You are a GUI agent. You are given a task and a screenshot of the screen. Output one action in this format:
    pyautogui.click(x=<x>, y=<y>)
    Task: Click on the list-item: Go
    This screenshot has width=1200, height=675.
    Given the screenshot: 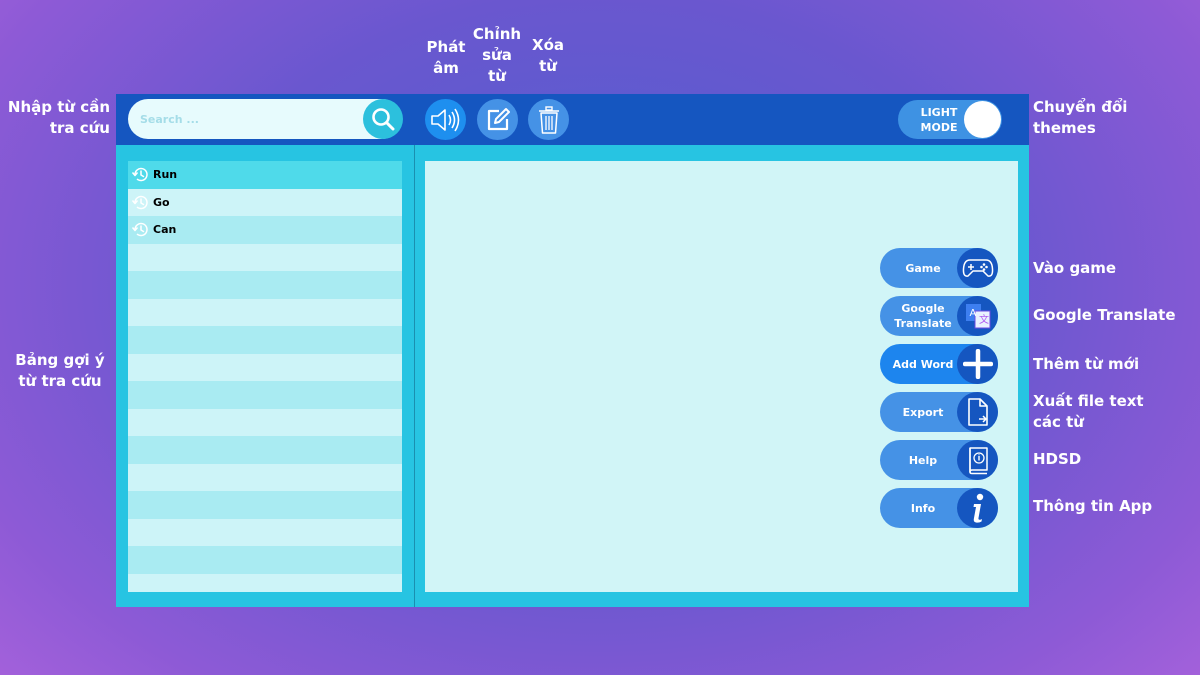 What is the action you would take?
    pyautogui.click(x=265, y=202)
    